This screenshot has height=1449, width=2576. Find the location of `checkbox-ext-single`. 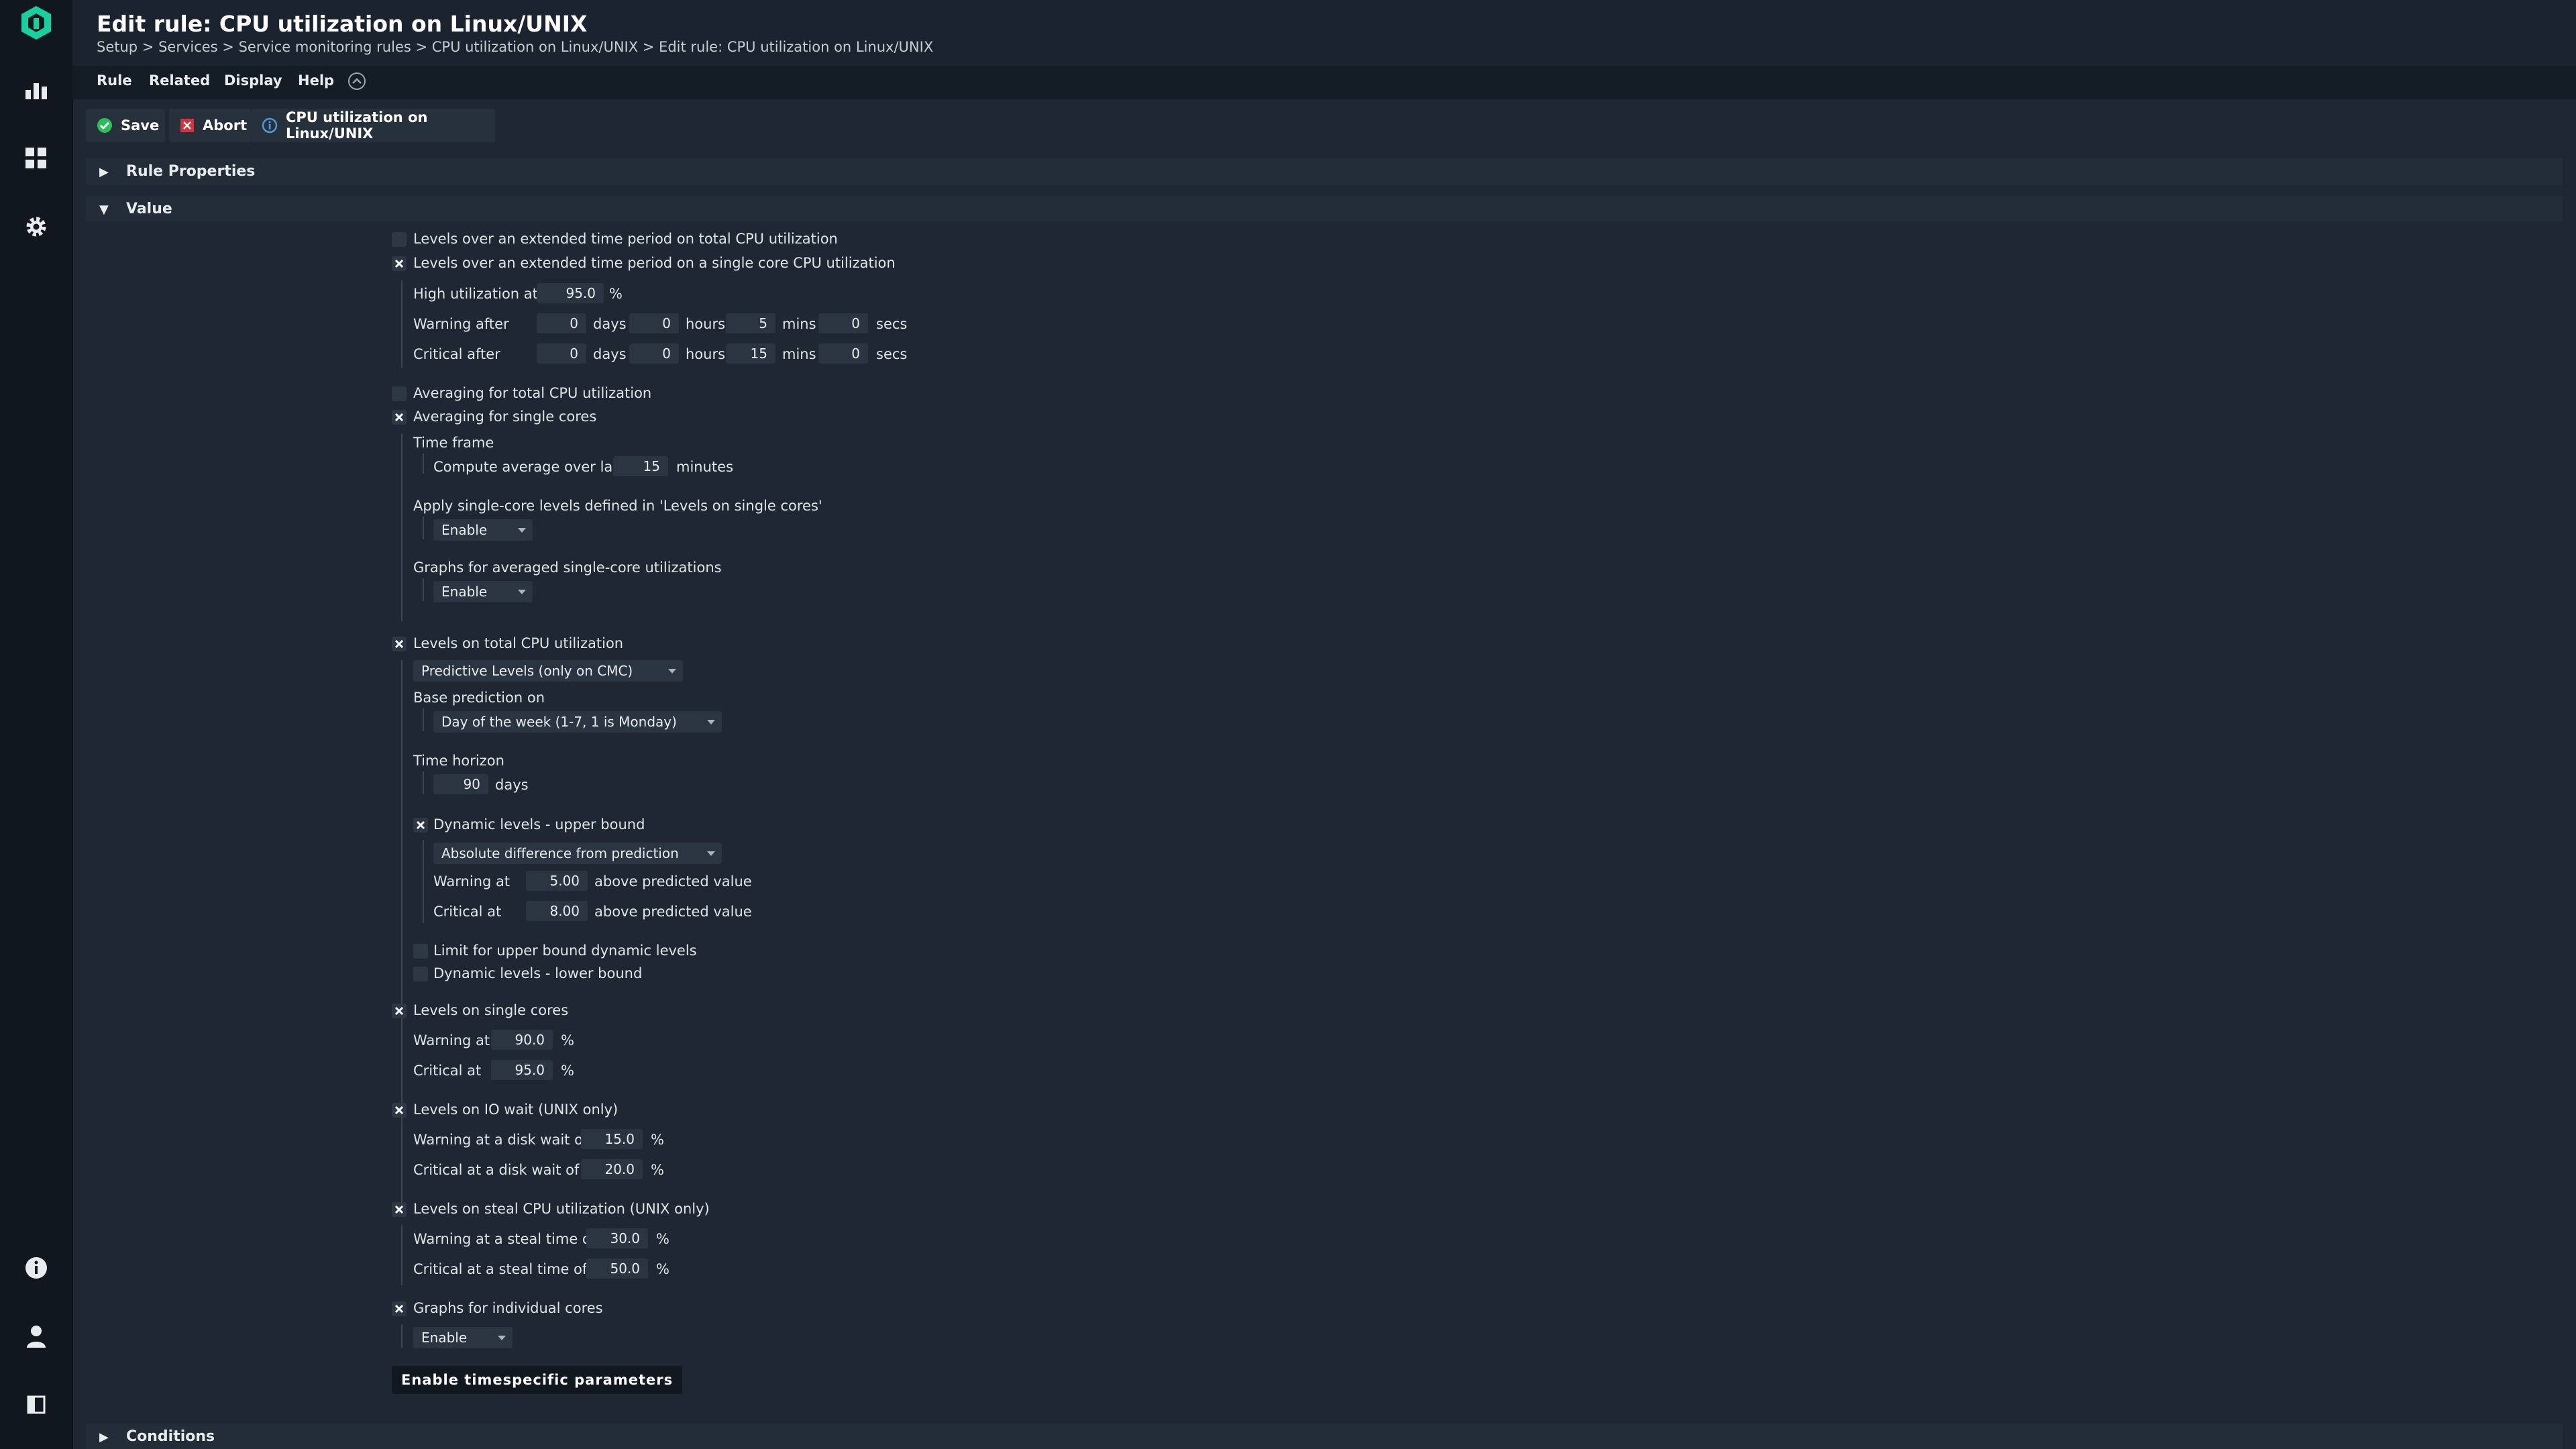

checkbox-ext-single is located at coordinates (399, 263).